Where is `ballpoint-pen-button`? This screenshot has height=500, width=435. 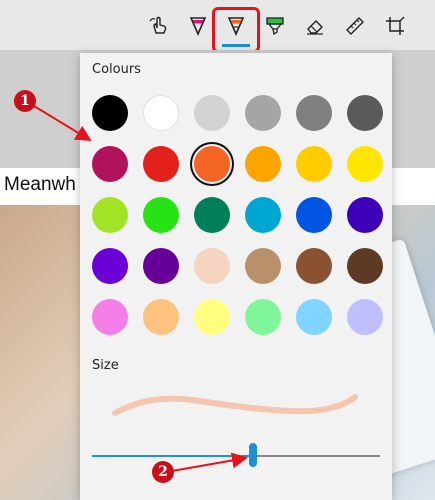
ballpoint-pen-button is located at coordinates (198, 26).